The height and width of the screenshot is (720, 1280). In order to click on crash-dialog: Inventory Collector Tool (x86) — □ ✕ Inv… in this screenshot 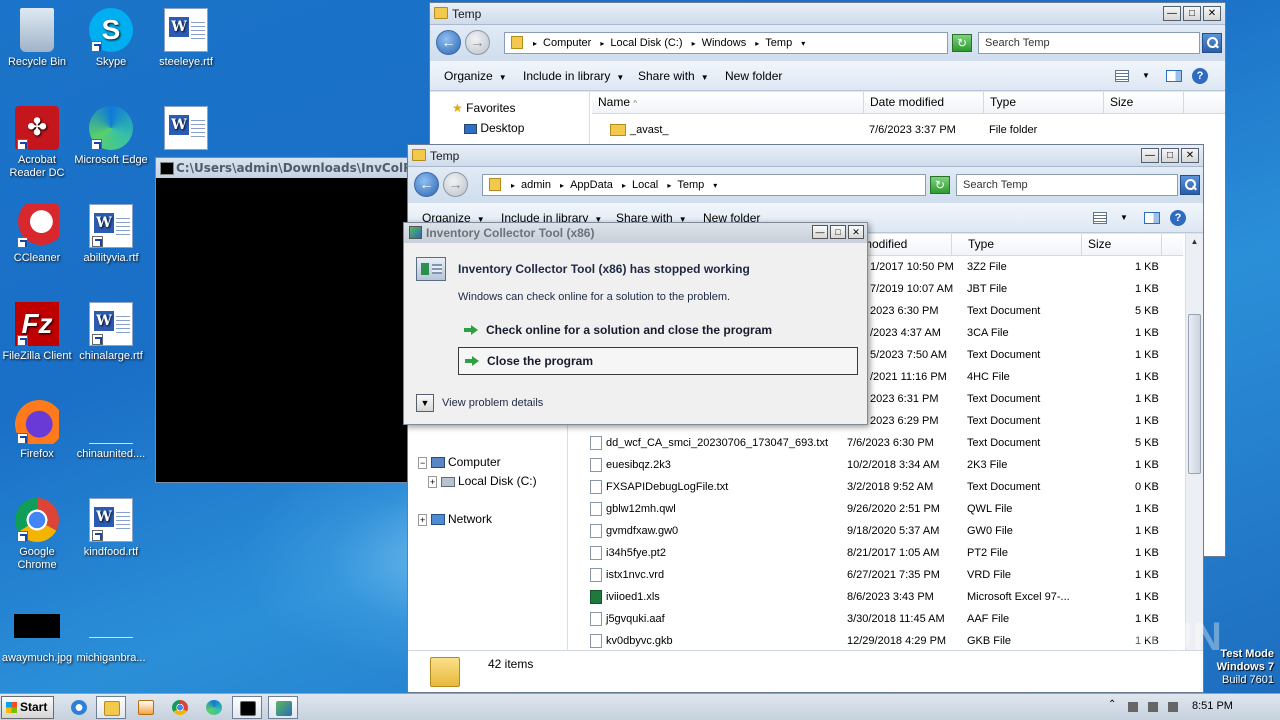, I will do `click(635, 323)`.